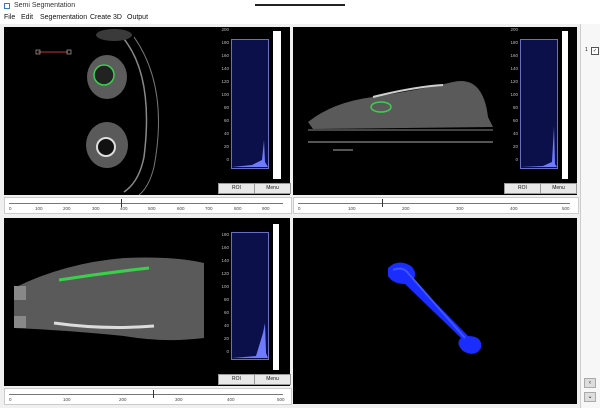 The width and height of the screenshot is (600, 408). Describe the element at coordinates (590, 383) in the screenshot. I see `scroll-left-icon: ‹` at that location.